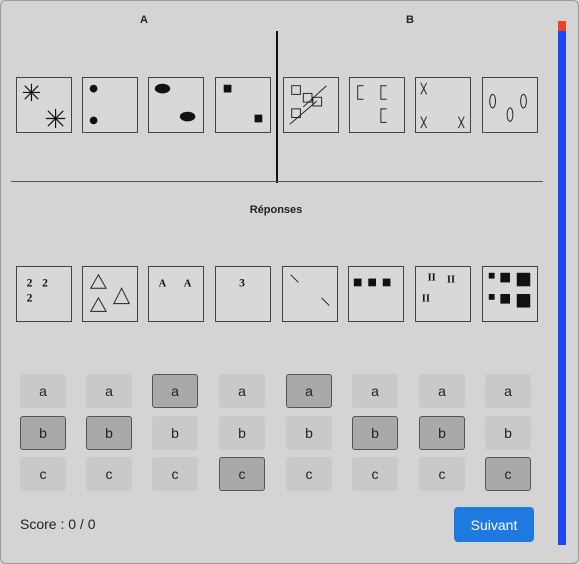 The width and height of the screenshot is (579, 564). Describe the element at coordinates (277, 107) in the screenshot. I see `group-divider` at that location.